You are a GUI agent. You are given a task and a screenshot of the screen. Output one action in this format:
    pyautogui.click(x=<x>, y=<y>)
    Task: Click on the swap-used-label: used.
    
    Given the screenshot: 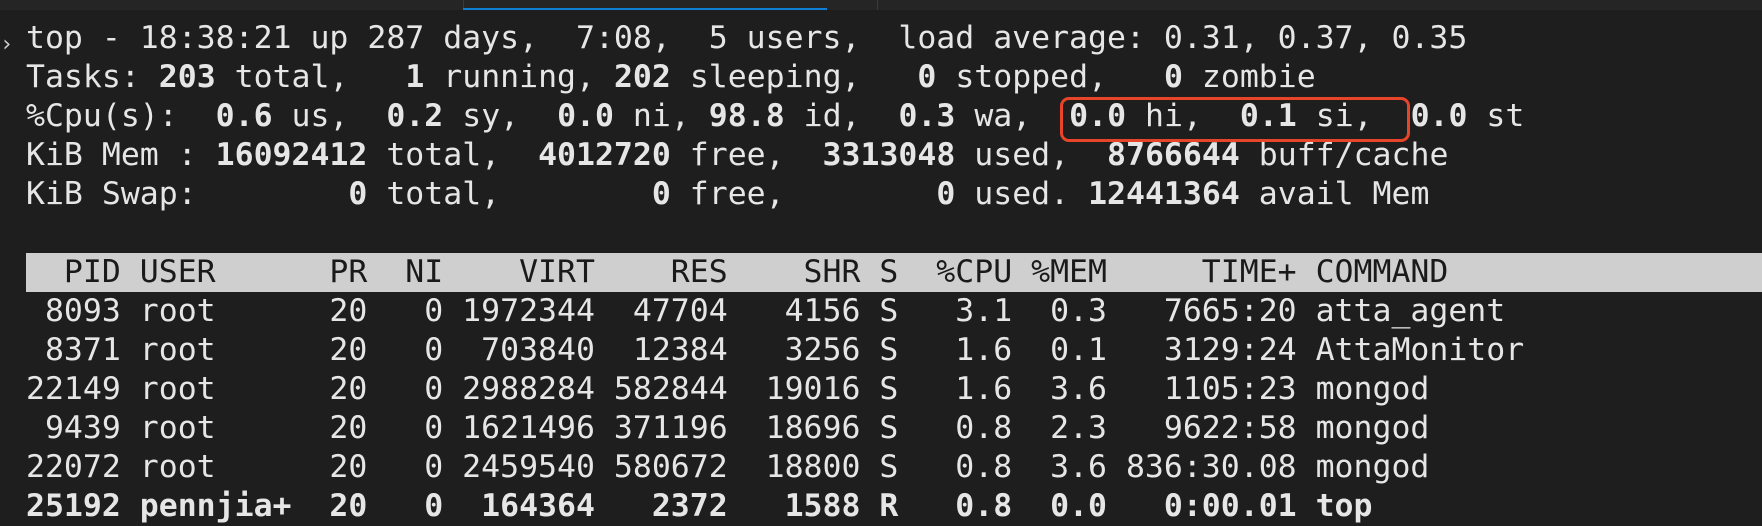 What is the action you would take?
    pyautogui.click(x=1022, y=194)
    